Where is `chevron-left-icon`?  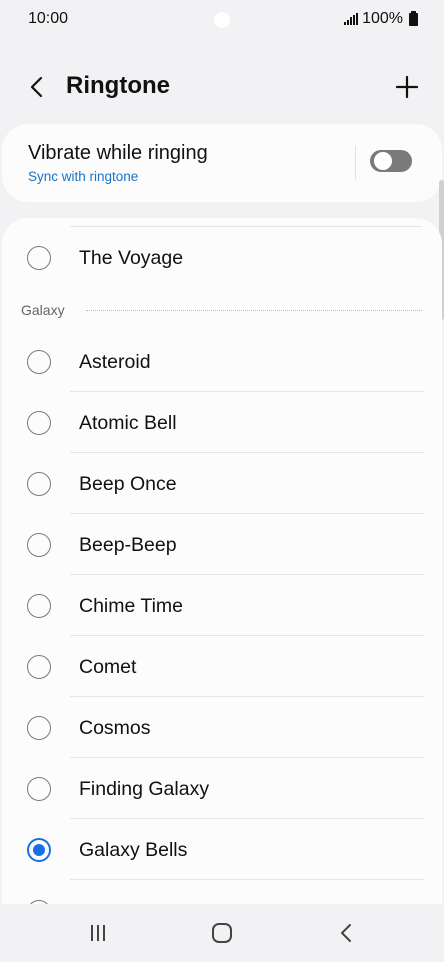 chevron-left-icon is located at coordinates (36, 87).